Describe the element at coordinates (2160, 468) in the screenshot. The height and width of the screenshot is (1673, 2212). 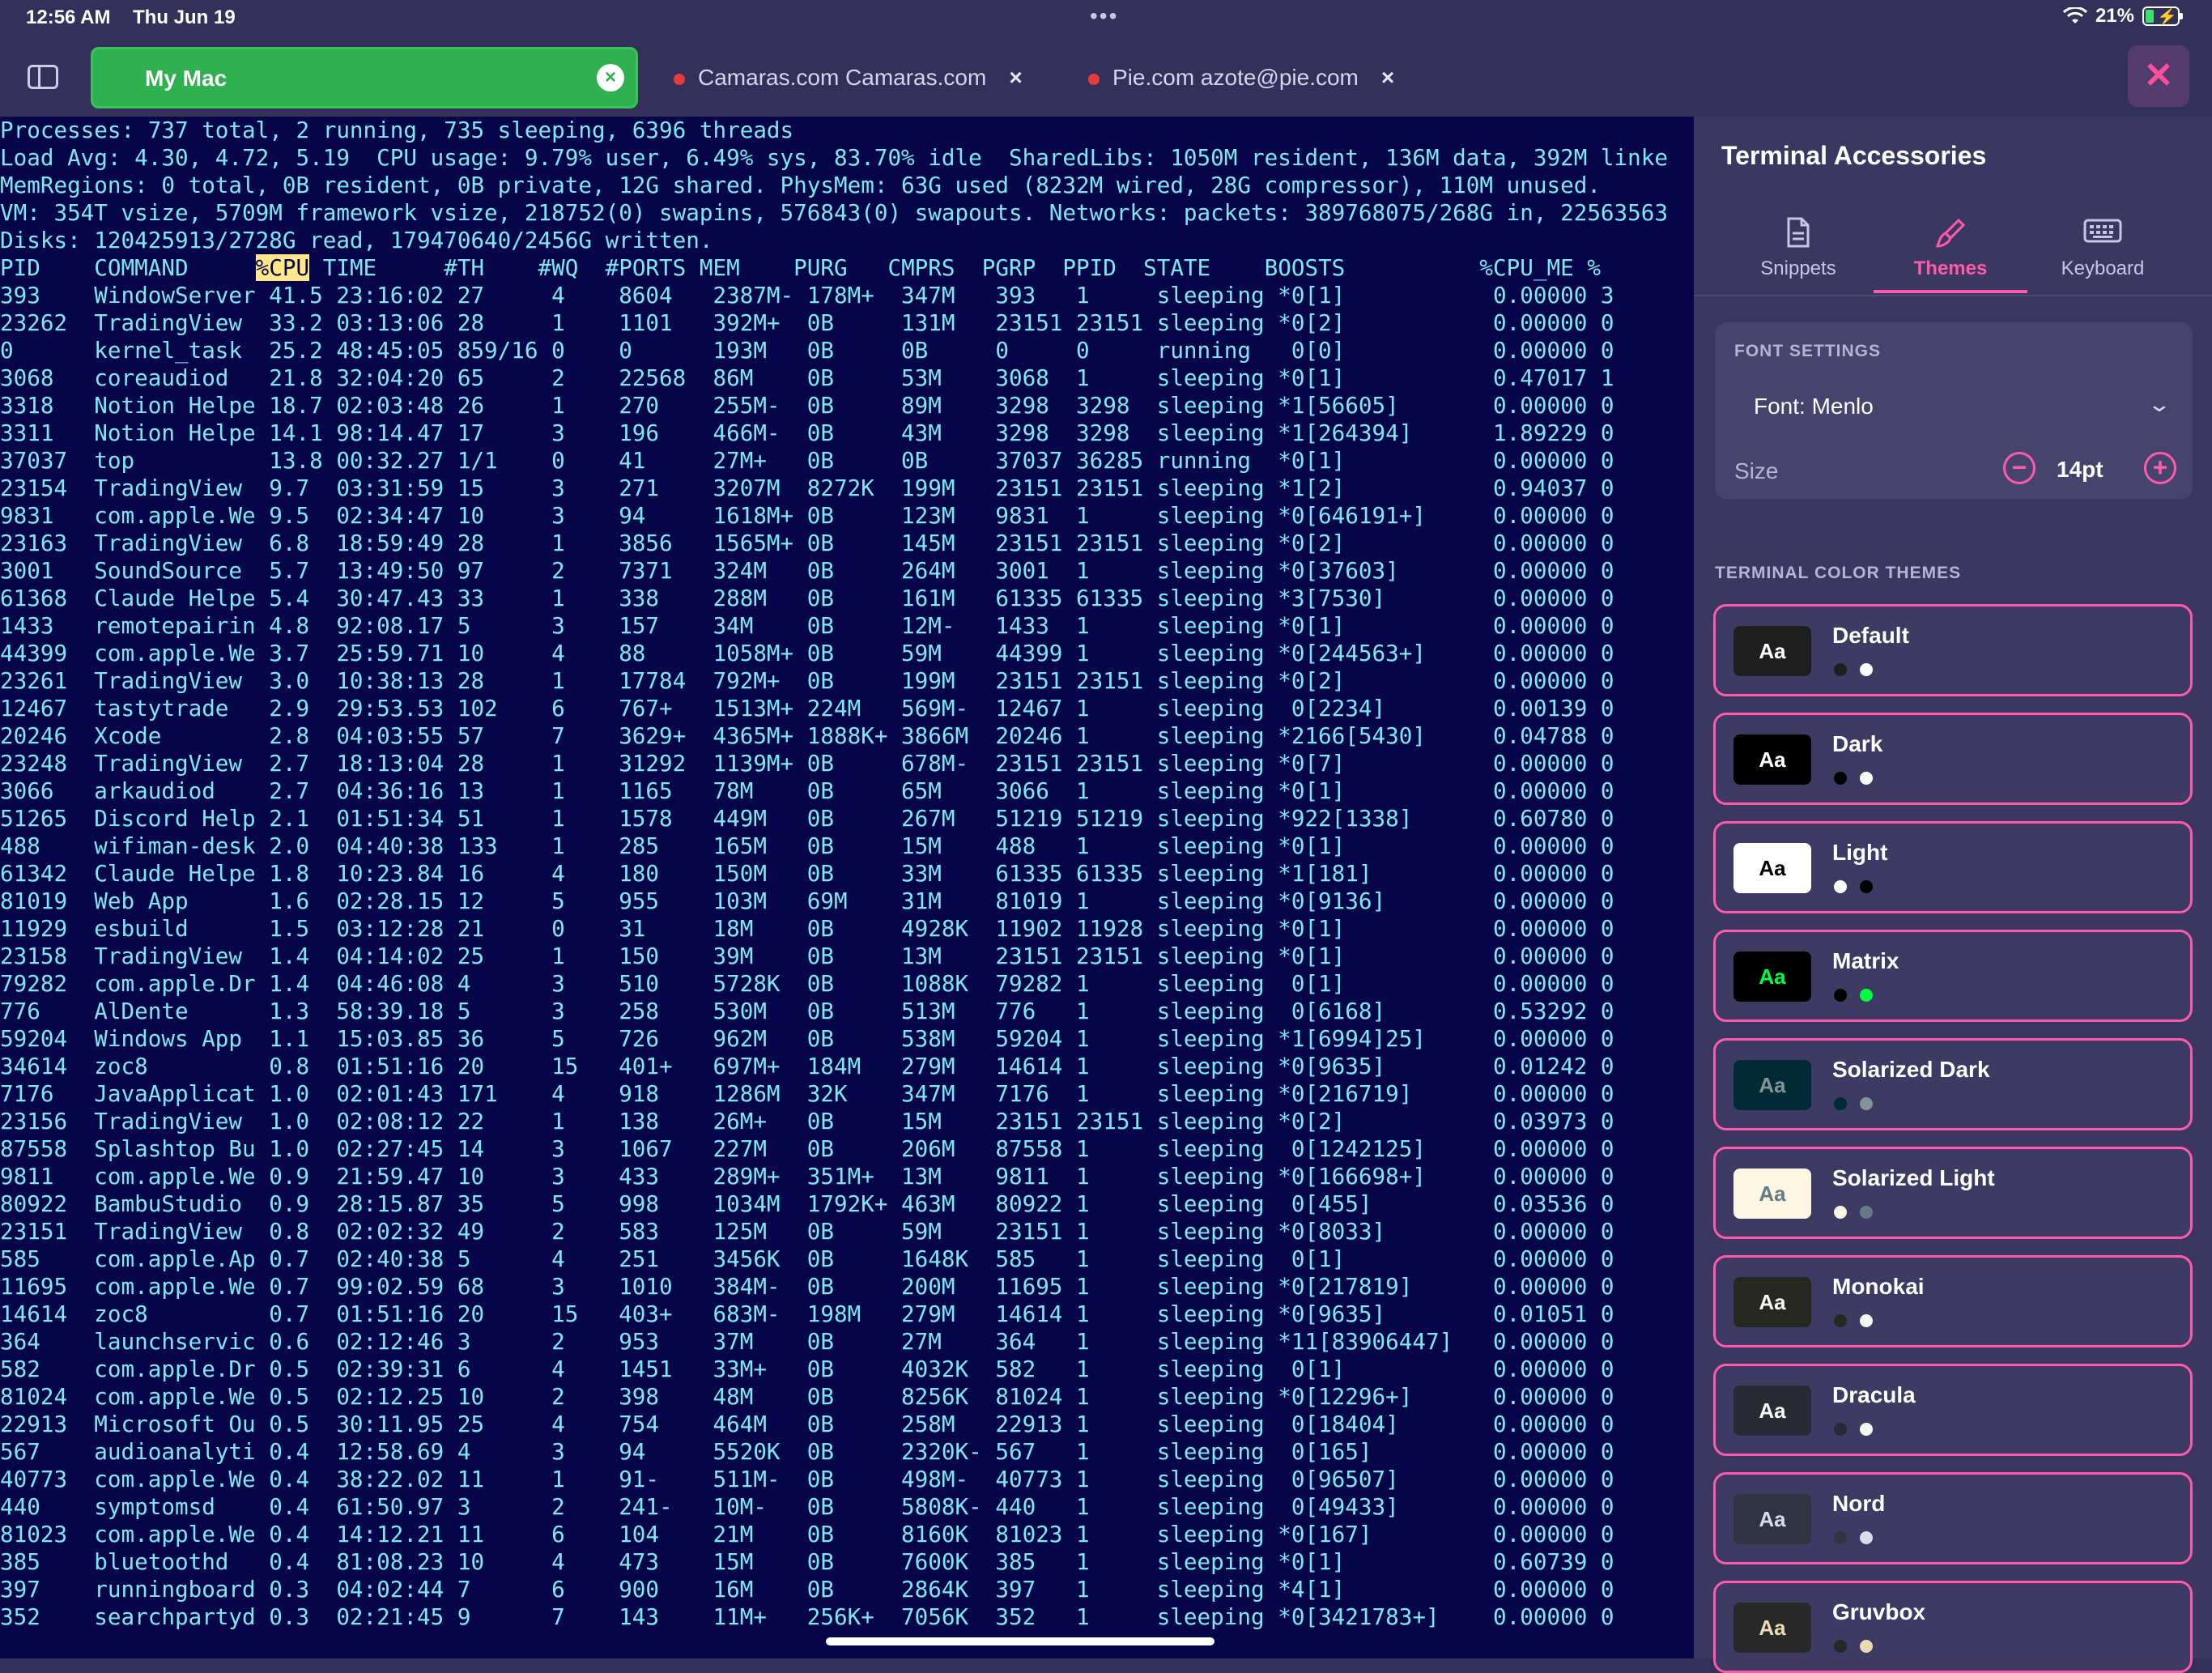
I see `increase-size-button: +` at that location.